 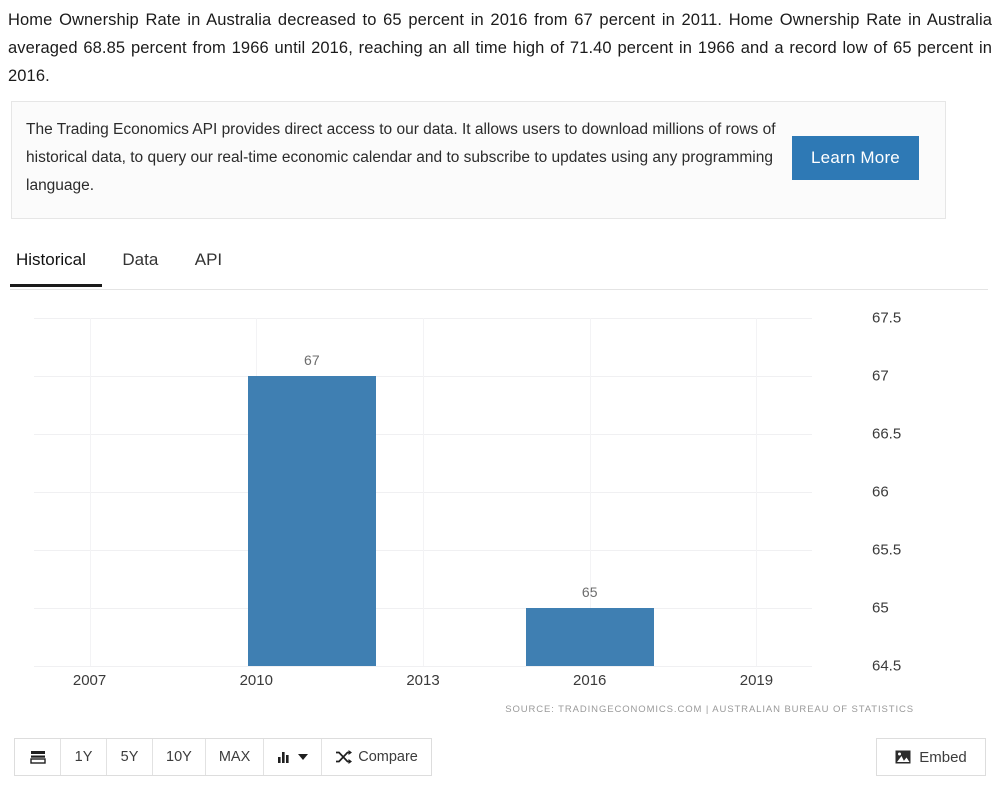 What do you see at coordinates (256, 680) in the screenshot?
I see `x-axis-tick-label: 2010` at bounding box center [256, 680].